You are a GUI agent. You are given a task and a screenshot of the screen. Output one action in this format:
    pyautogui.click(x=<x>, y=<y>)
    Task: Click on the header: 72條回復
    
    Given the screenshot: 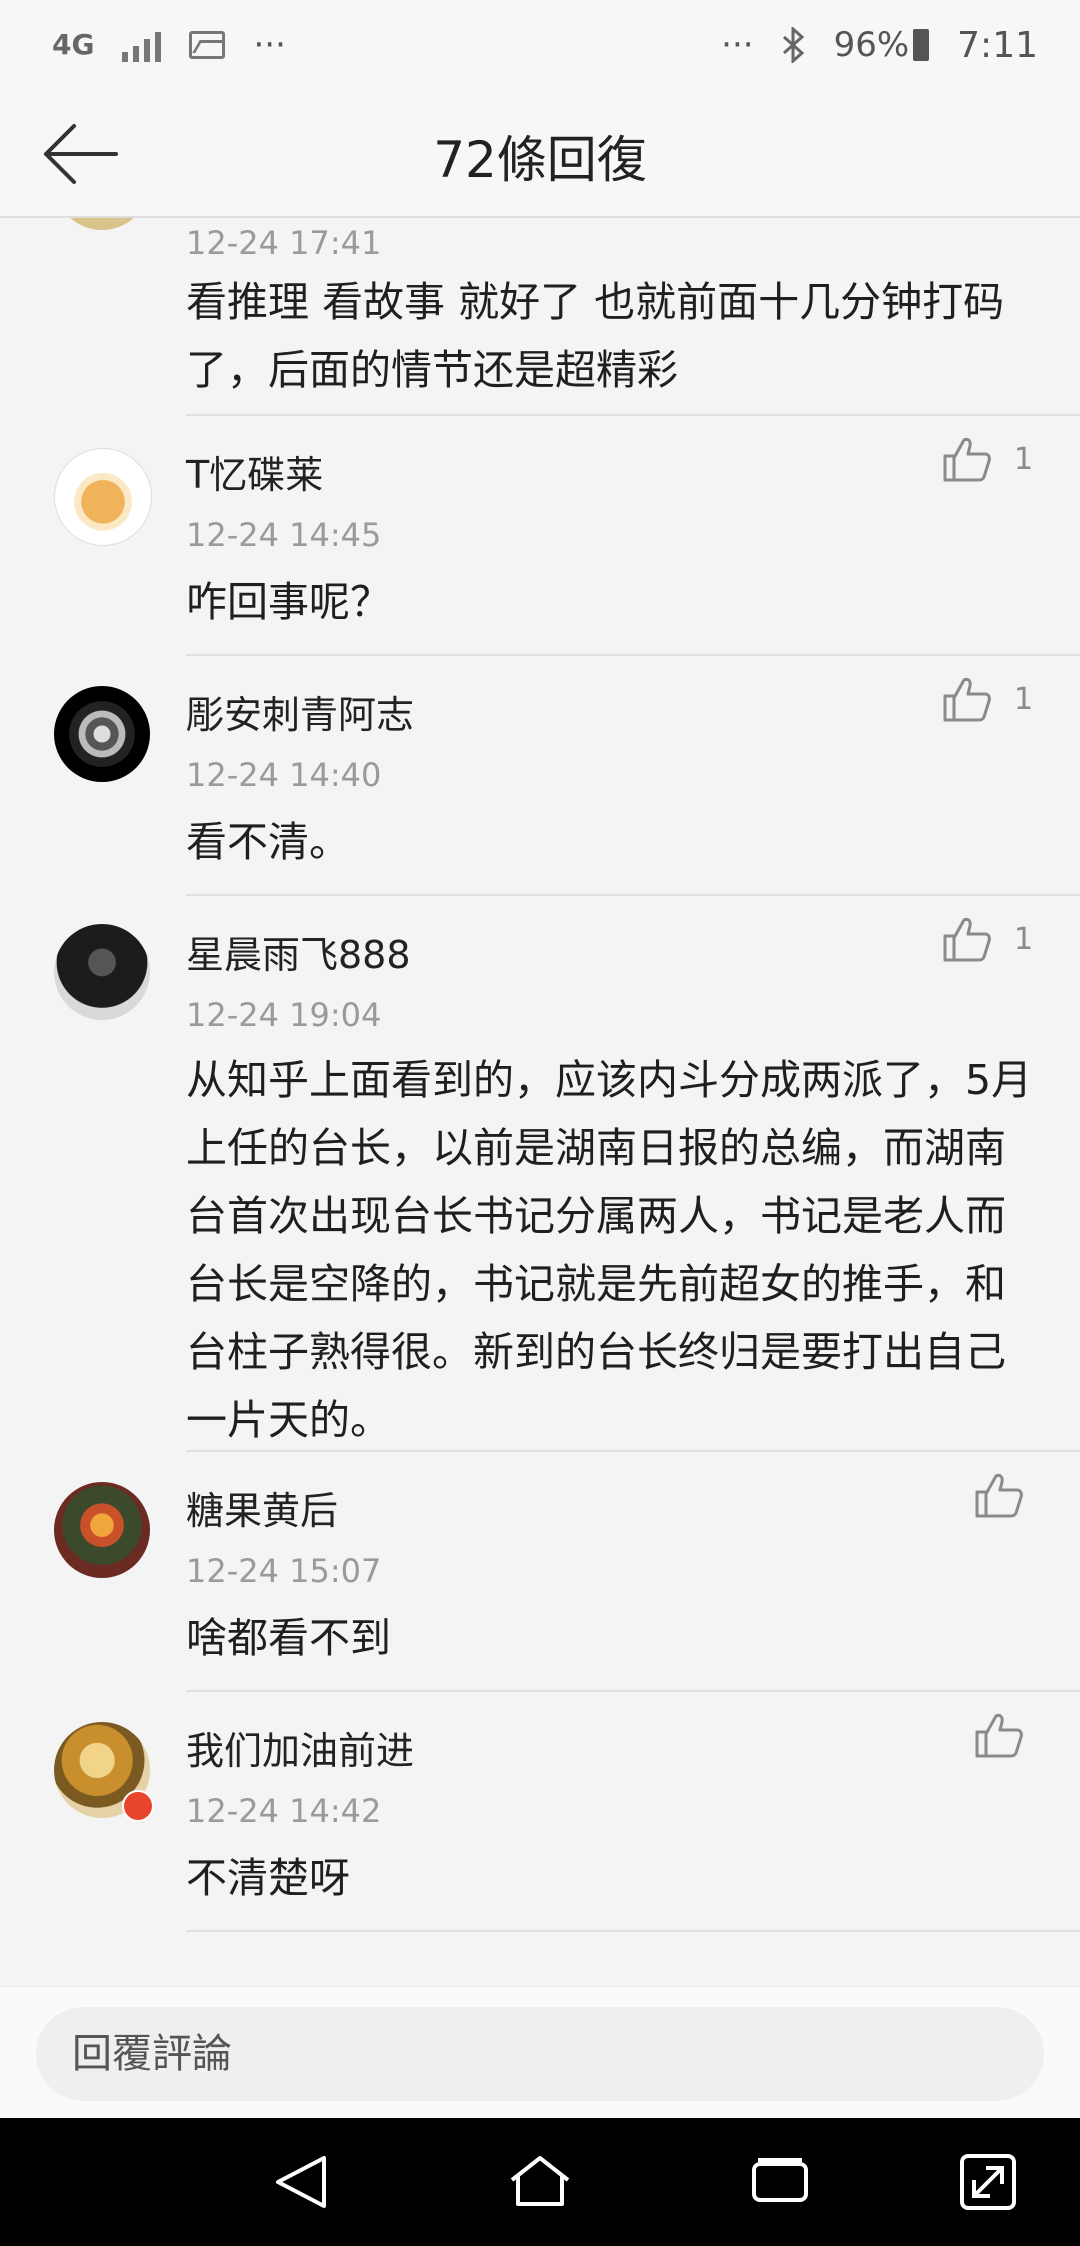 What is the action you would take?
    pyautogui.click(x=540, y=154)
    